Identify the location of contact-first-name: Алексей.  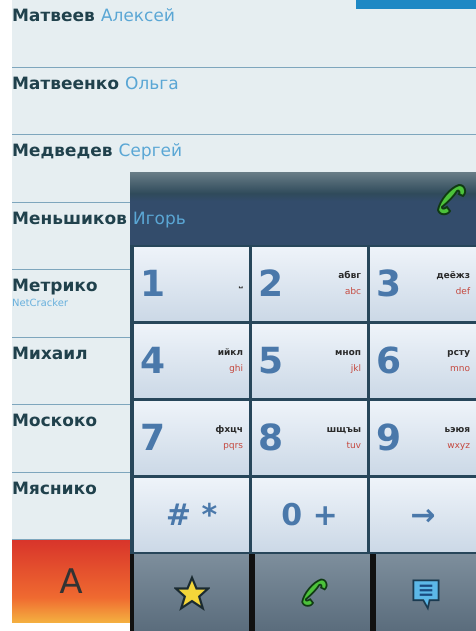
(137, 16).